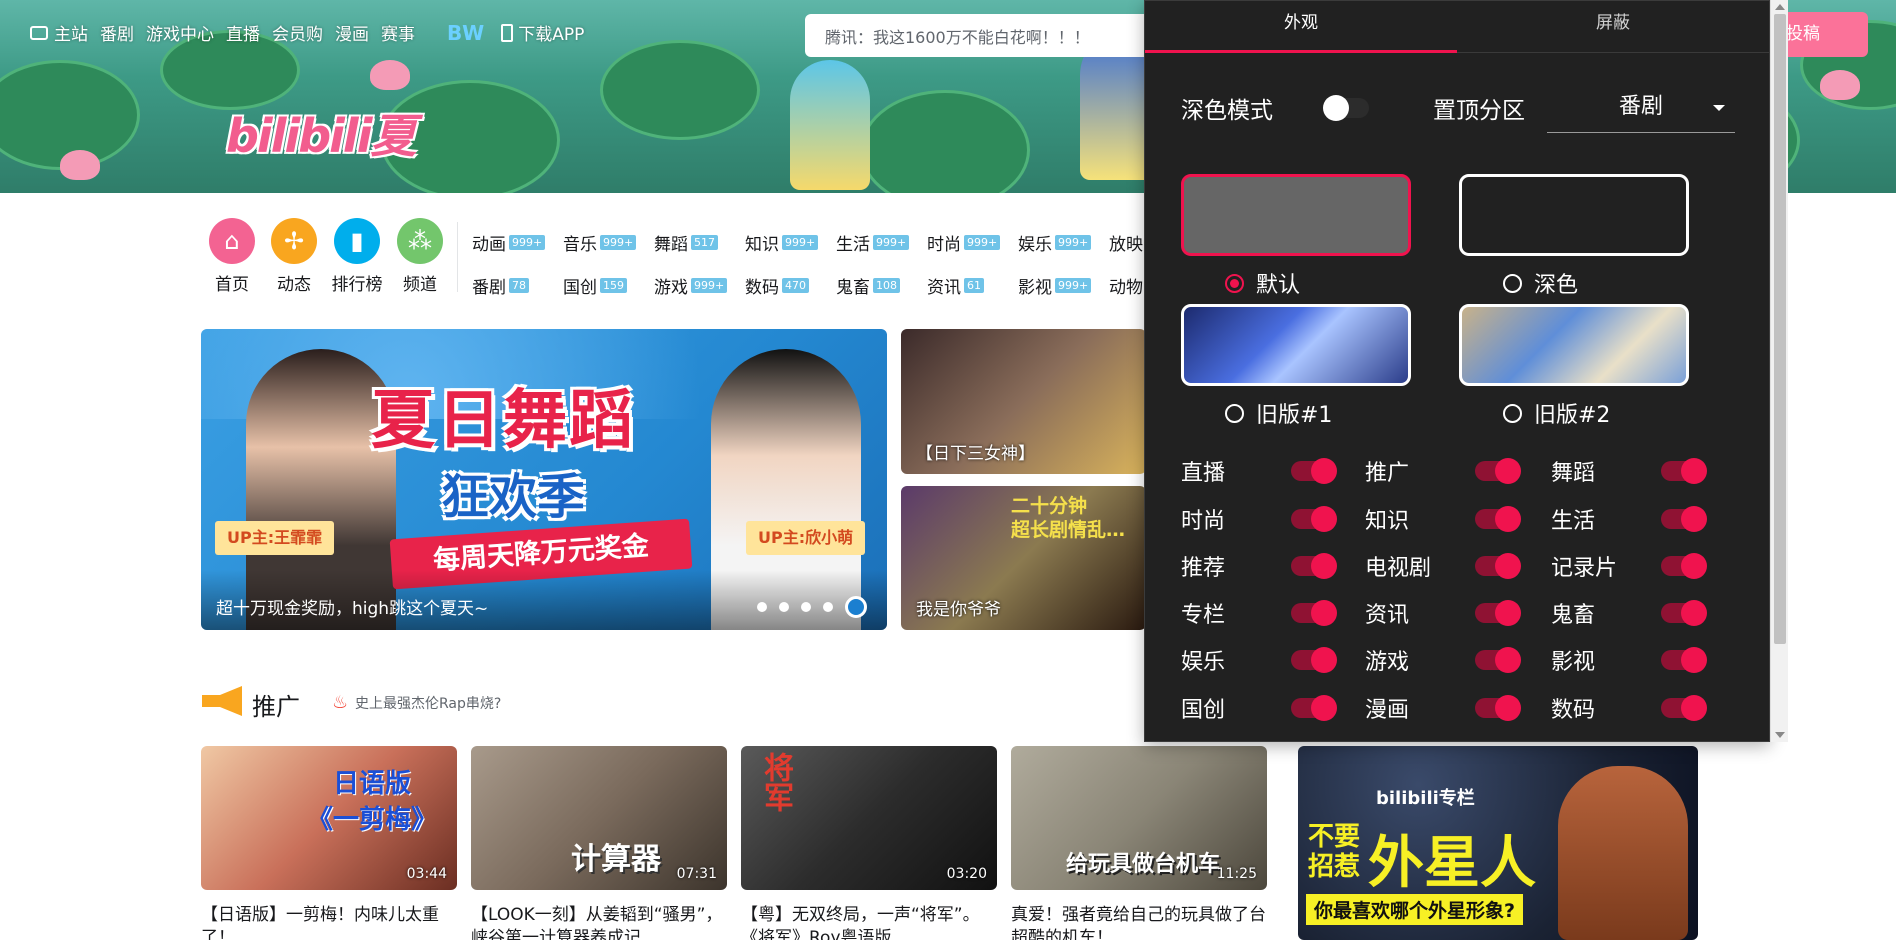  Describe the element at coordinates (500, 285) in the screenshot. I see `partition-bangumi: 番剧 78` at that location.